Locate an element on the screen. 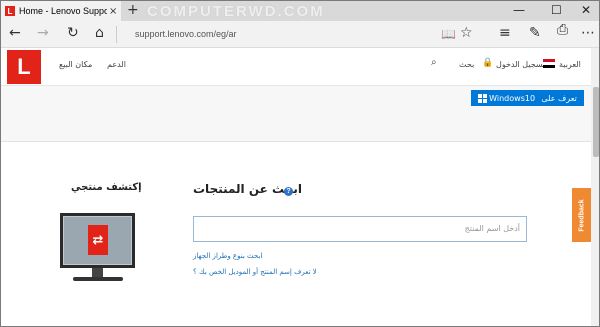 This screenshot has height=327, width=600. more-icon: ⋯ is located at coordinates (588, 33).